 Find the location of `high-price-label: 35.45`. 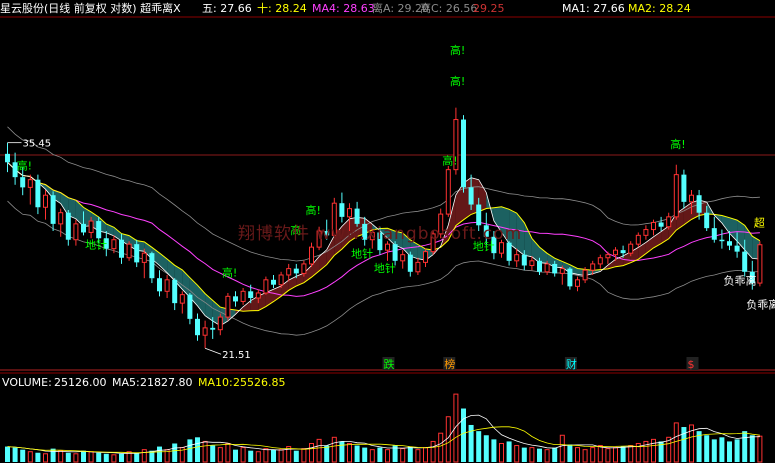

high-price-label: 35.45 is located at coordinates (37, 144).